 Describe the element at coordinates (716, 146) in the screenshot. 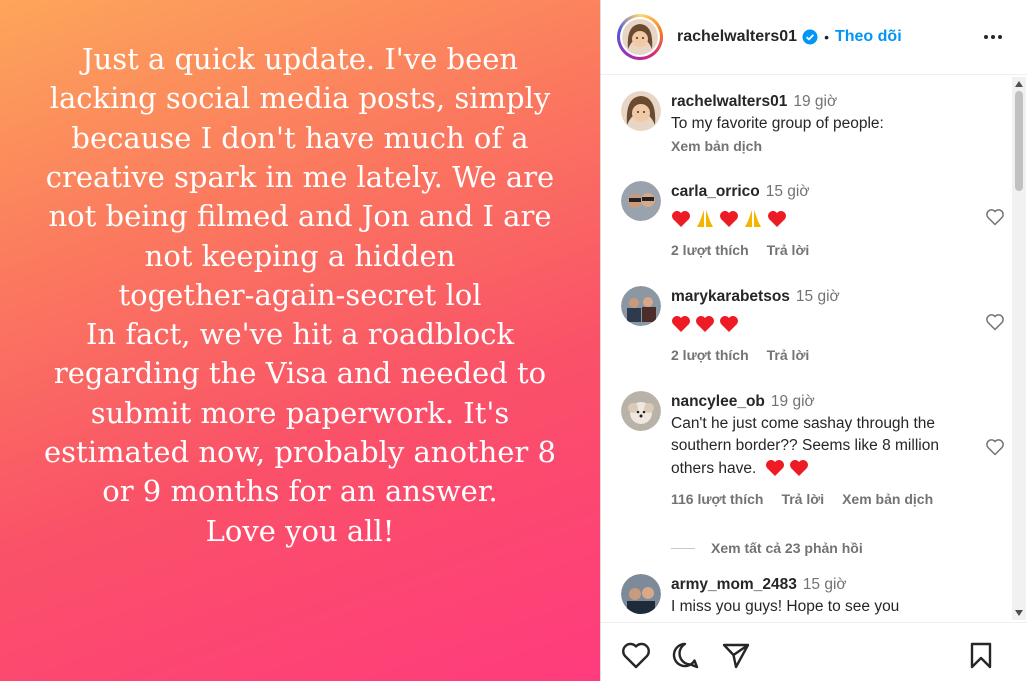

I see `caption-translate-link: Xem bản dịch` at that location.